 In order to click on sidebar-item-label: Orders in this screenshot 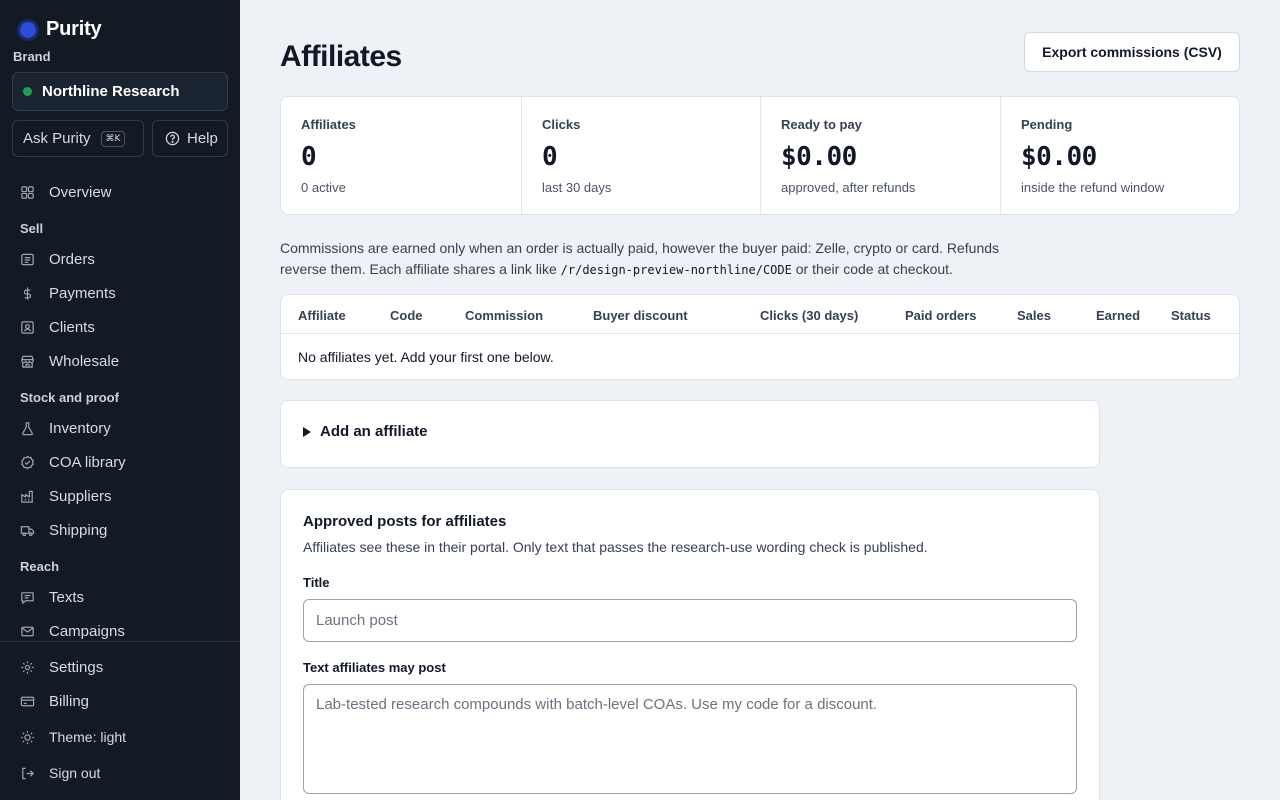, I will do `click(72, 259)`.